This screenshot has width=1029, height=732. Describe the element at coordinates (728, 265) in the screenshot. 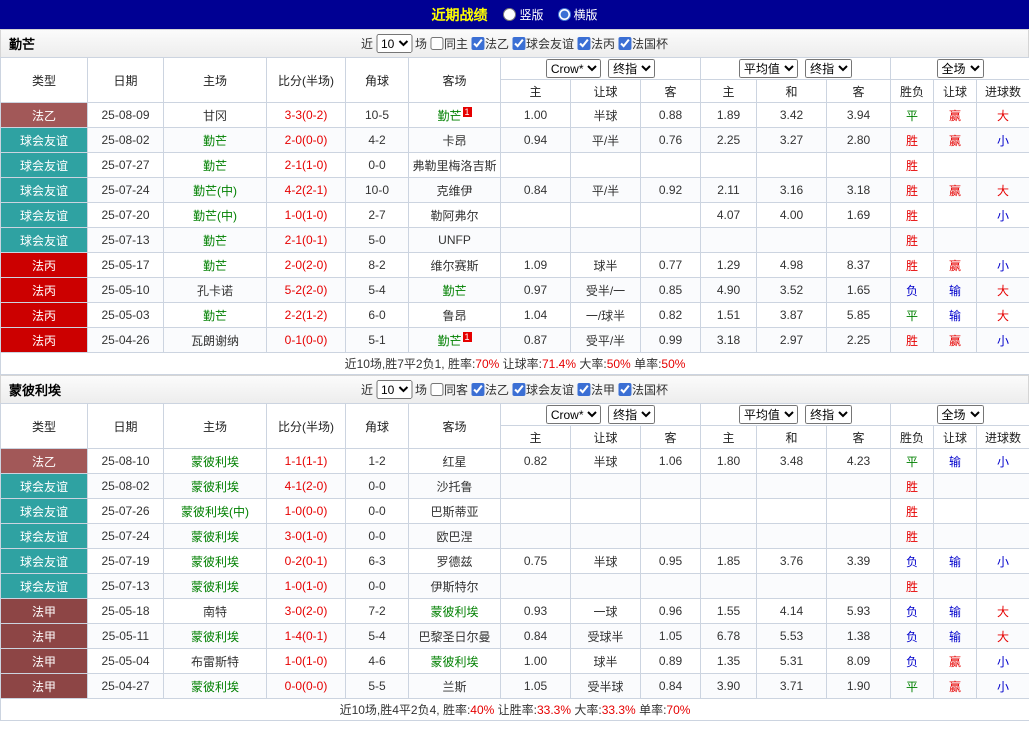

I see `avg-home-odds: 1.29` at that location.